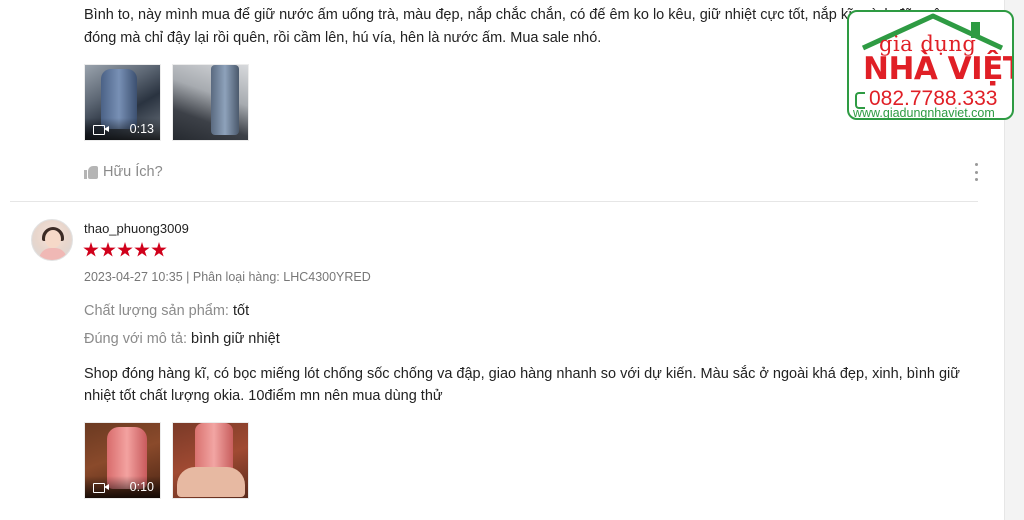 The height and width of the screenshot is (520, 1024). What do you see at coordinates (122, 460) in the screenshot?
I see `review-video-thumbnail: 0:10` at bounding box center [122, 460].